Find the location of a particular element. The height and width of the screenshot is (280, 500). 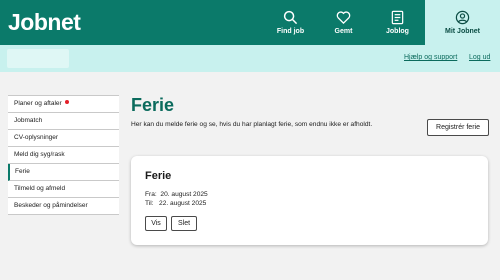

sidebar-item-planer-og-aftaler: Planer og aftaler is located at coordinates (63, 104).